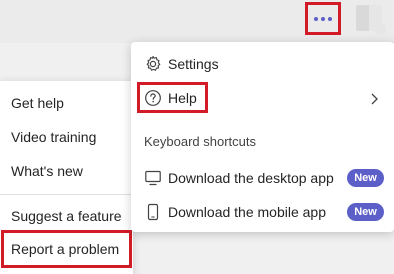  Describe the element at coordinates (193, 64) in the screenshot. I see `settings-label: Settings` at that location.